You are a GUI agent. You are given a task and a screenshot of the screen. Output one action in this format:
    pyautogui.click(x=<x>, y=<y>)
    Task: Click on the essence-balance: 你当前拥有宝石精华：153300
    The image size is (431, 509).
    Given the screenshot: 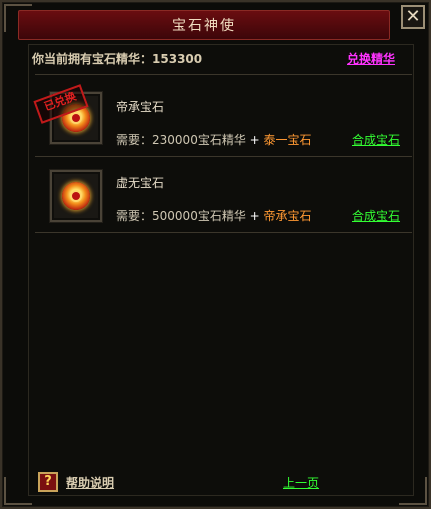 What is the action you would take?
    pyautogui.click(x=117, y=58)
    